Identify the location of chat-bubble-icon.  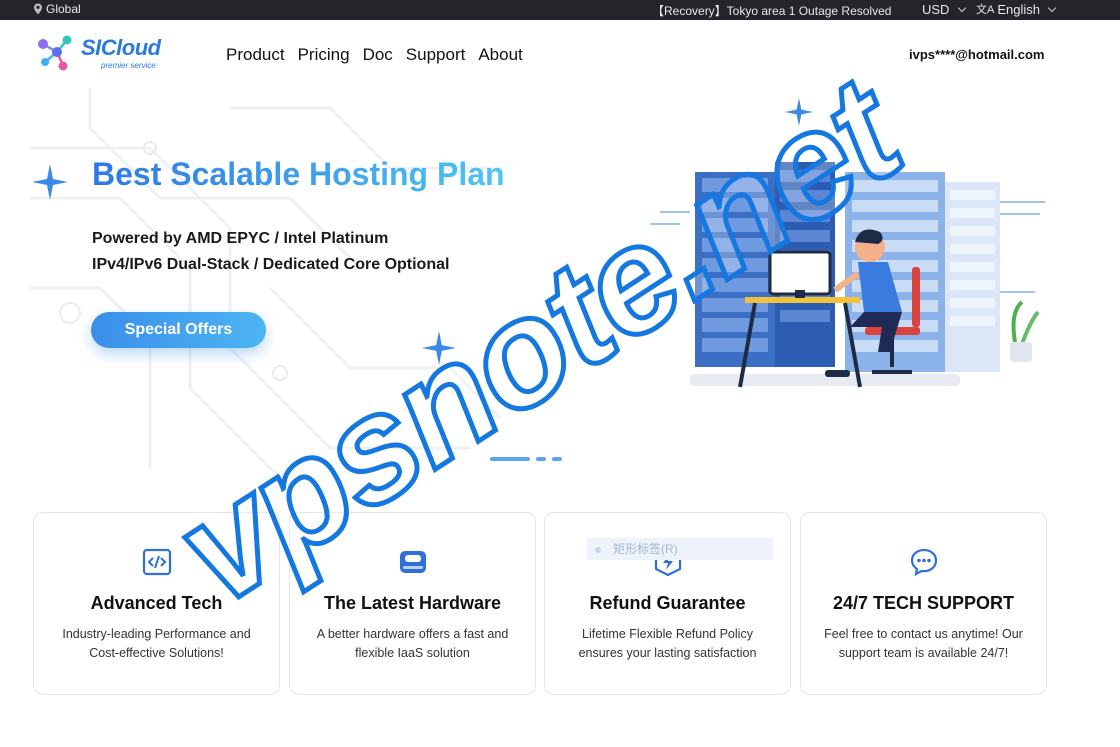
(923, 562).